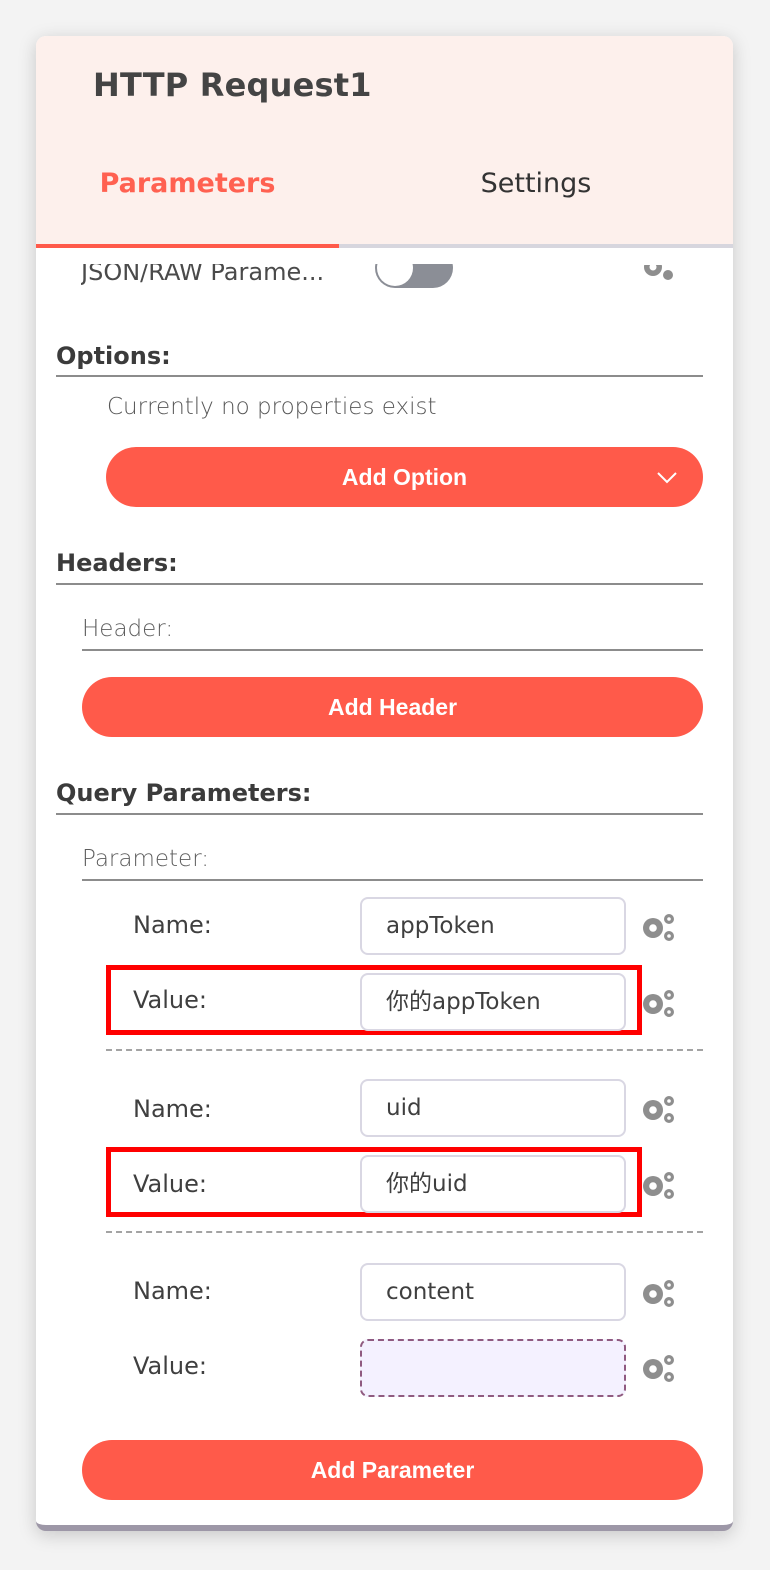 Image resolution: width=770 pixels, height=1570 pixels. What do you see at coordinates (414, 276) in the screenshot?
I see `json-raw-toggle` at bounding box center [414, 276].